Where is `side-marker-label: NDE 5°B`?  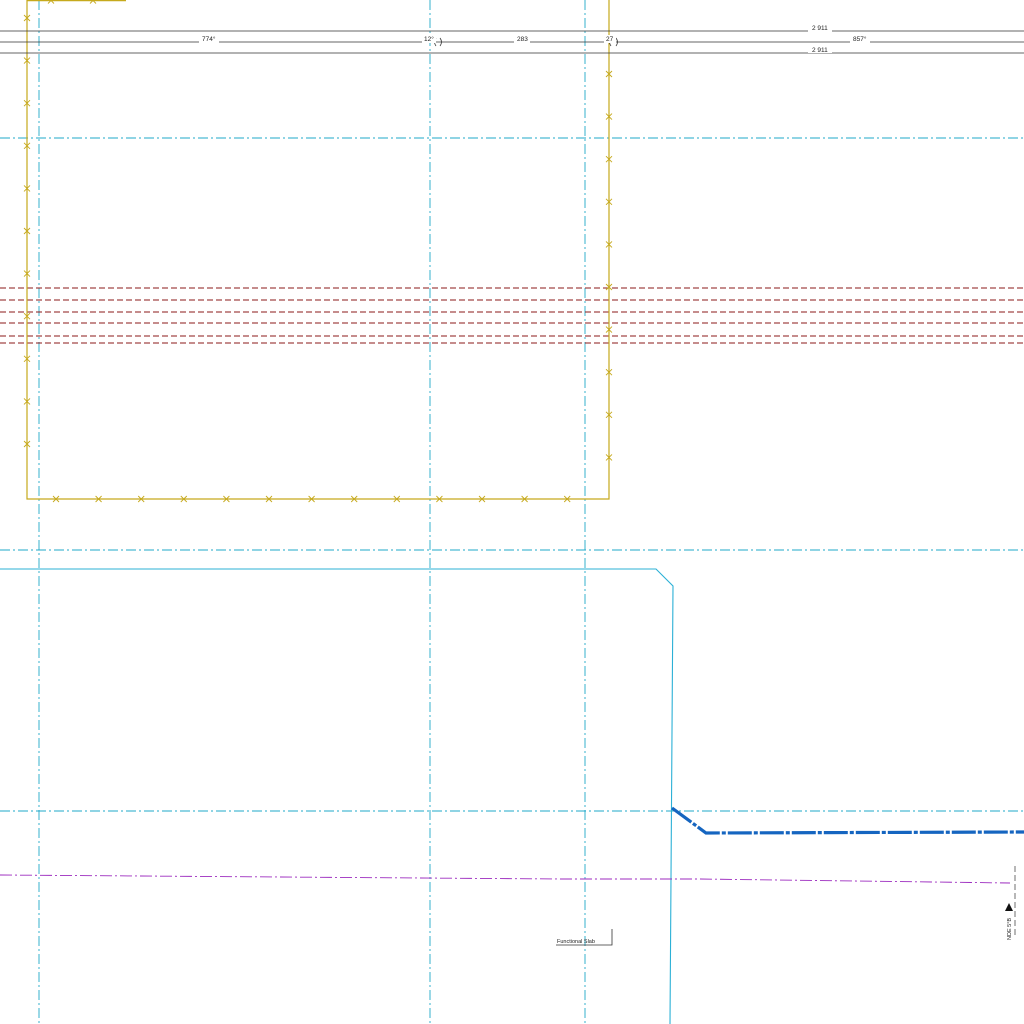 side-marker-label: NDE 5°B is located at coordinates (1010, 929).